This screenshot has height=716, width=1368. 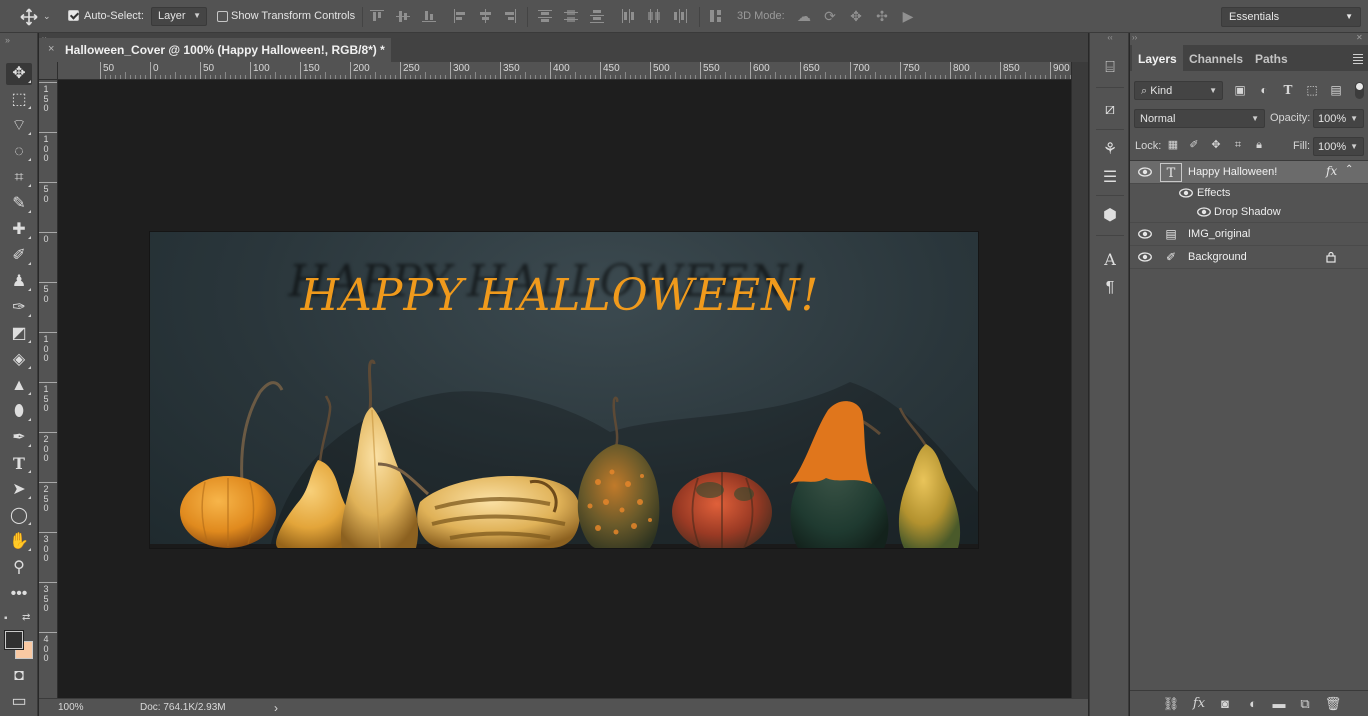 I want to click on layer-name: Background, so click(x=1217, y=257).